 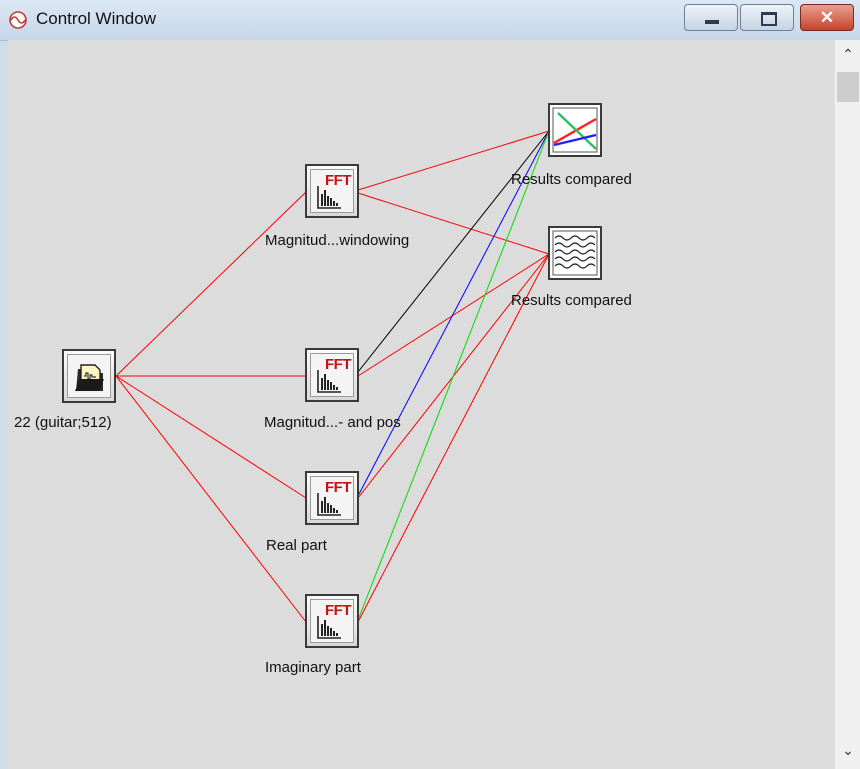 I want to click on fft-negpos-node: FFT, so click(x=332, y=375).